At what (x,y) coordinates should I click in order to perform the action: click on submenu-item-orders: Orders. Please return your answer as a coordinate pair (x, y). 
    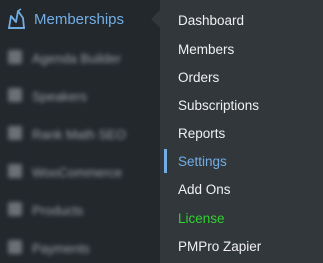
    Looking at the image, I should click on (241, 77).